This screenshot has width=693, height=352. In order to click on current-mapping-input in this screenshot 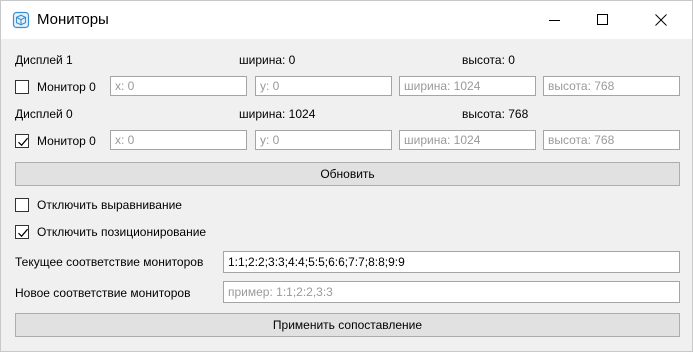, I will do `click(451, 262)`.